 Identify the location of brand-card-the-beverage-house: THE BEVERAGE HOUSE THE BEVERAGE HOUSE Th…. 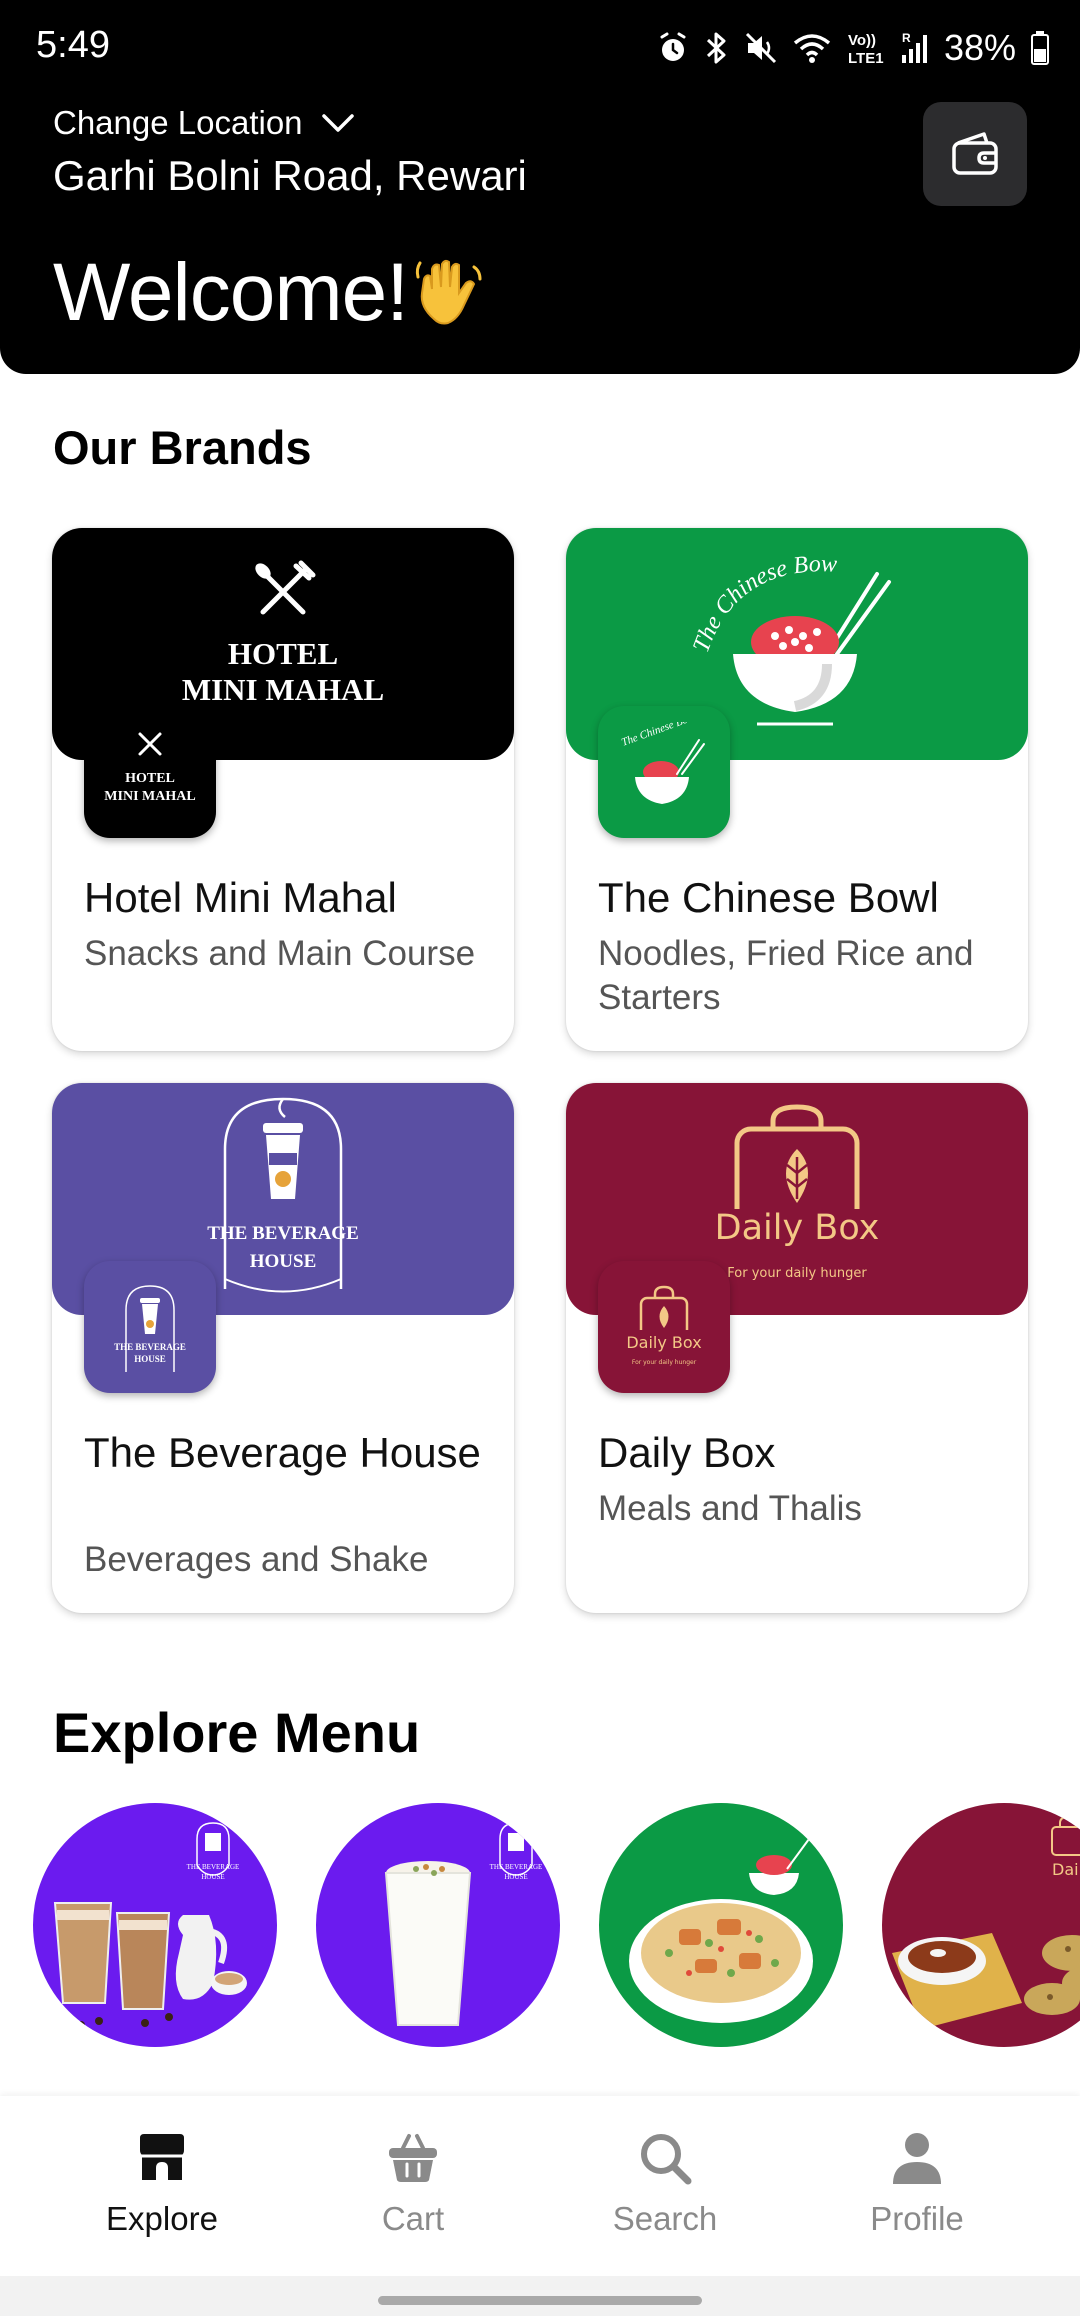
(283, 1348).